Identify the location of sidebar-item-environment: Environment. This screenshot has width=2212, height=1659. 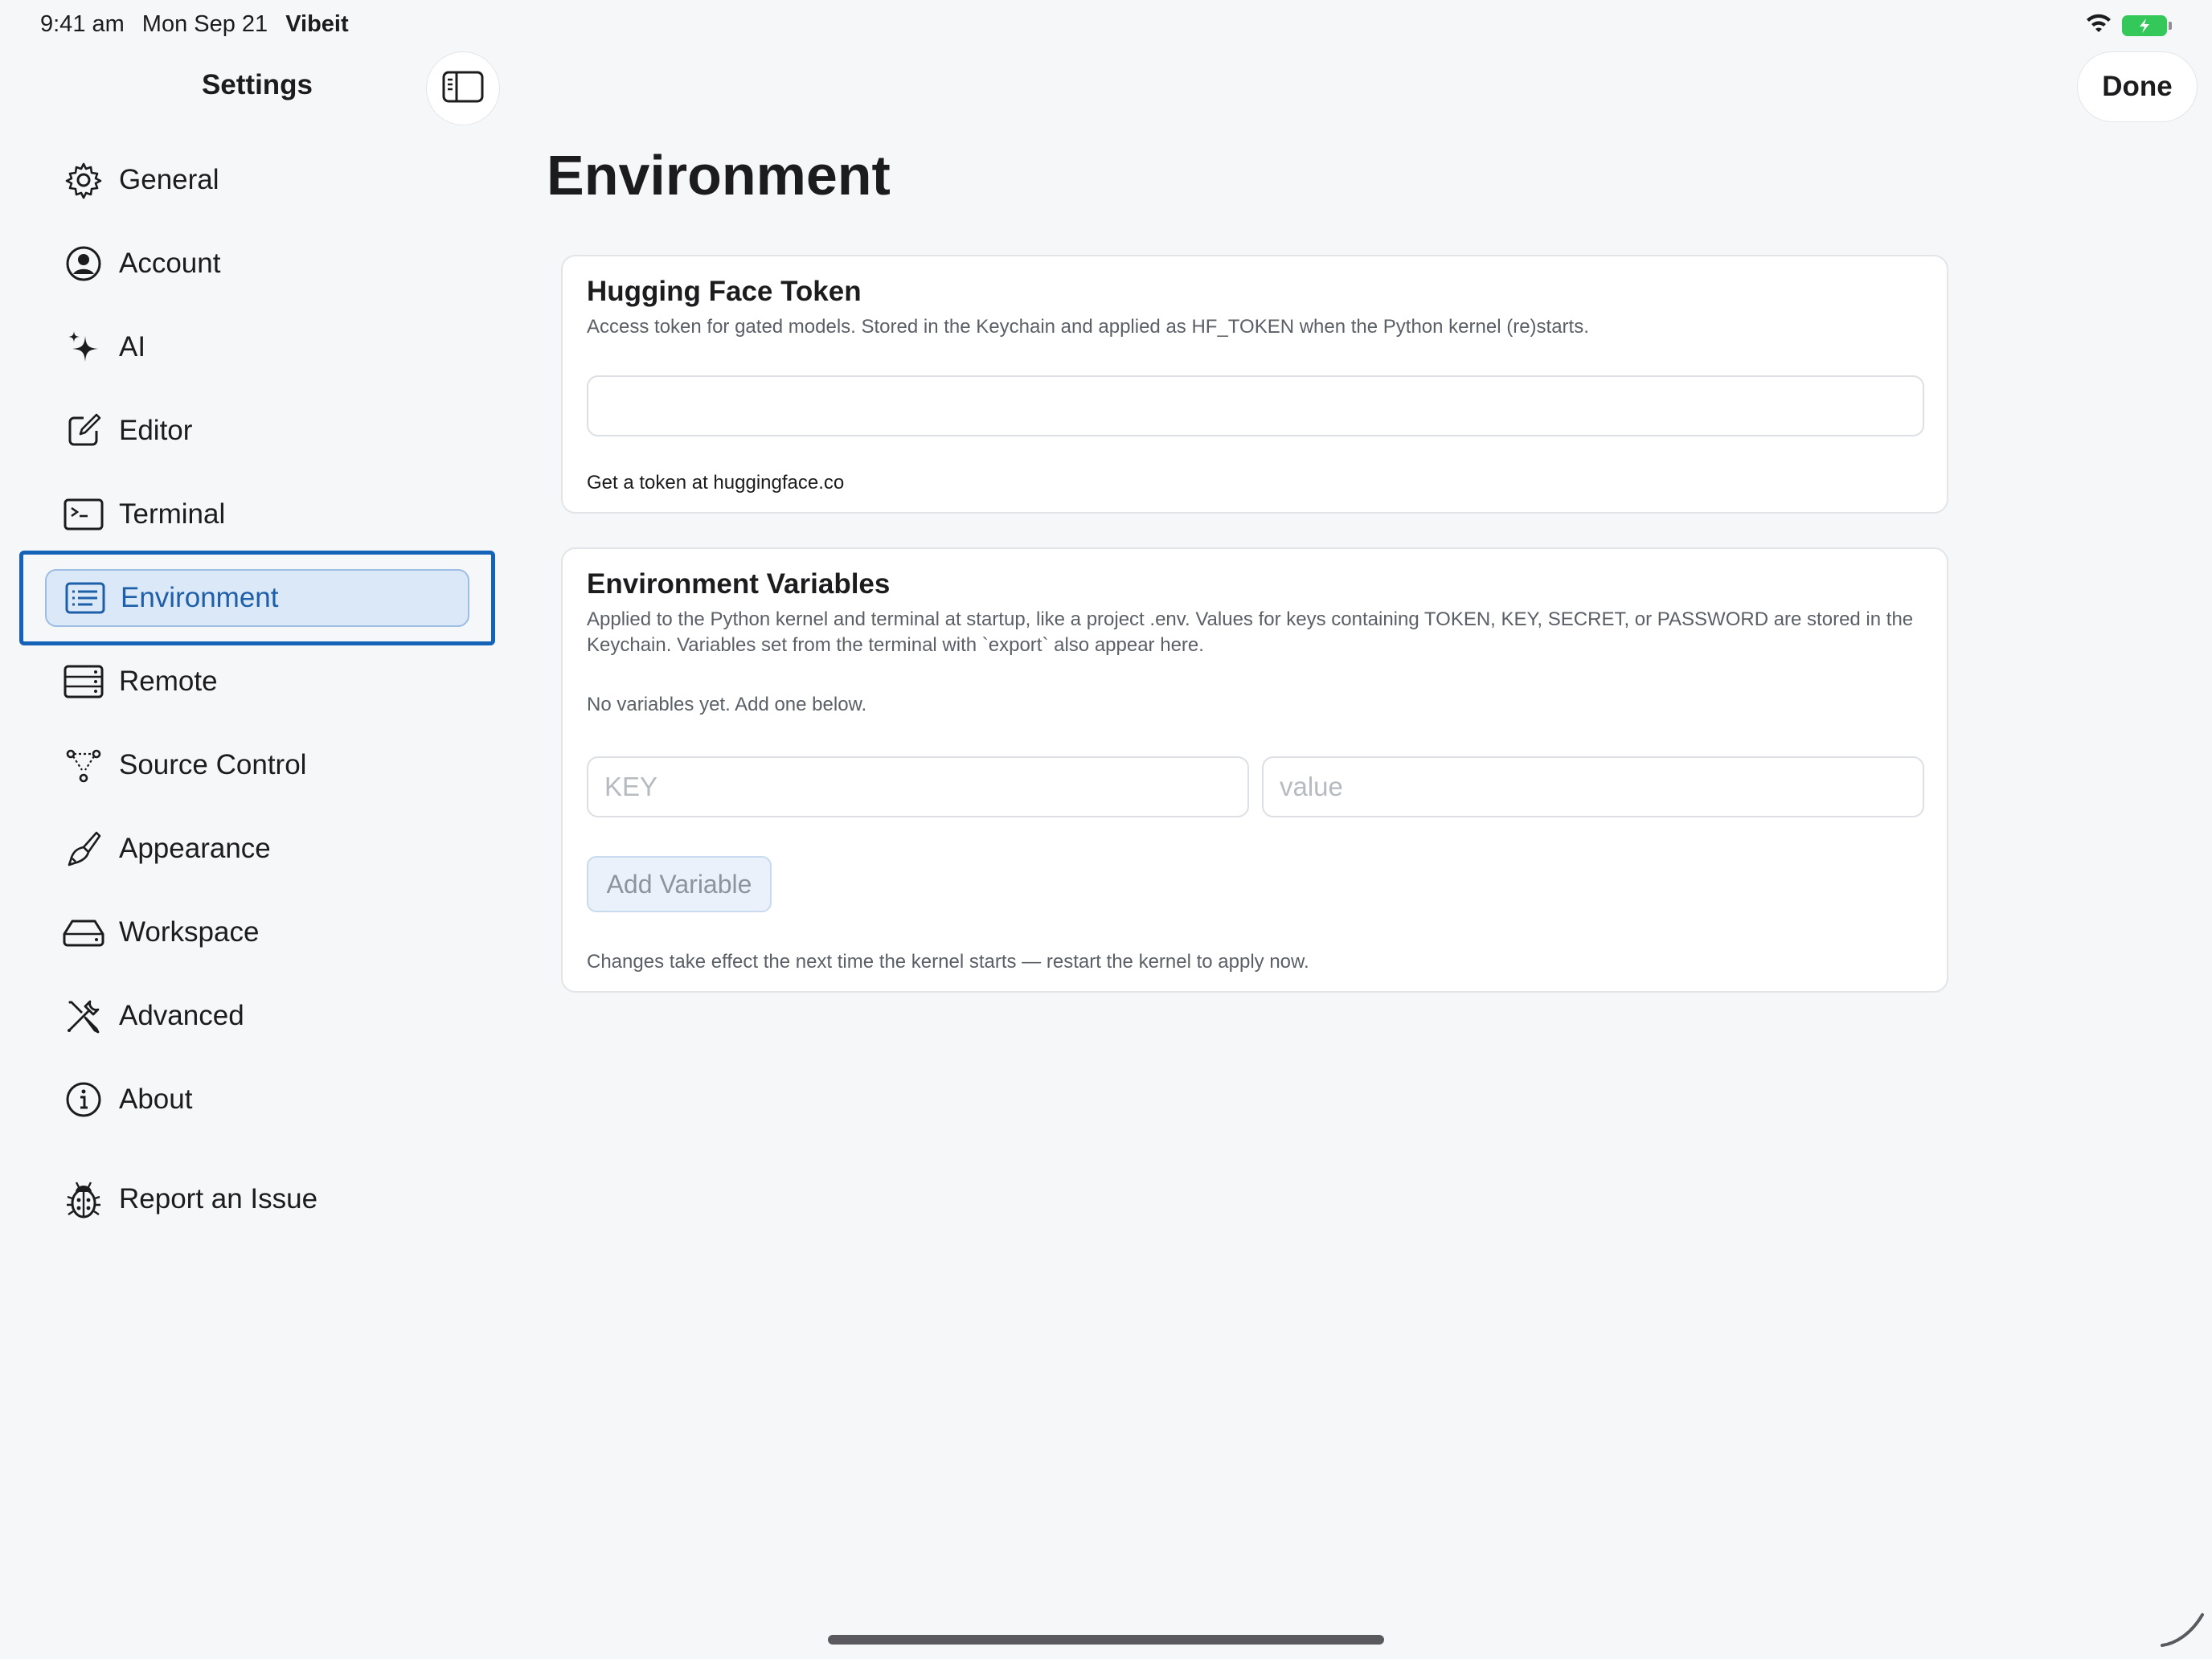
(257, 598).